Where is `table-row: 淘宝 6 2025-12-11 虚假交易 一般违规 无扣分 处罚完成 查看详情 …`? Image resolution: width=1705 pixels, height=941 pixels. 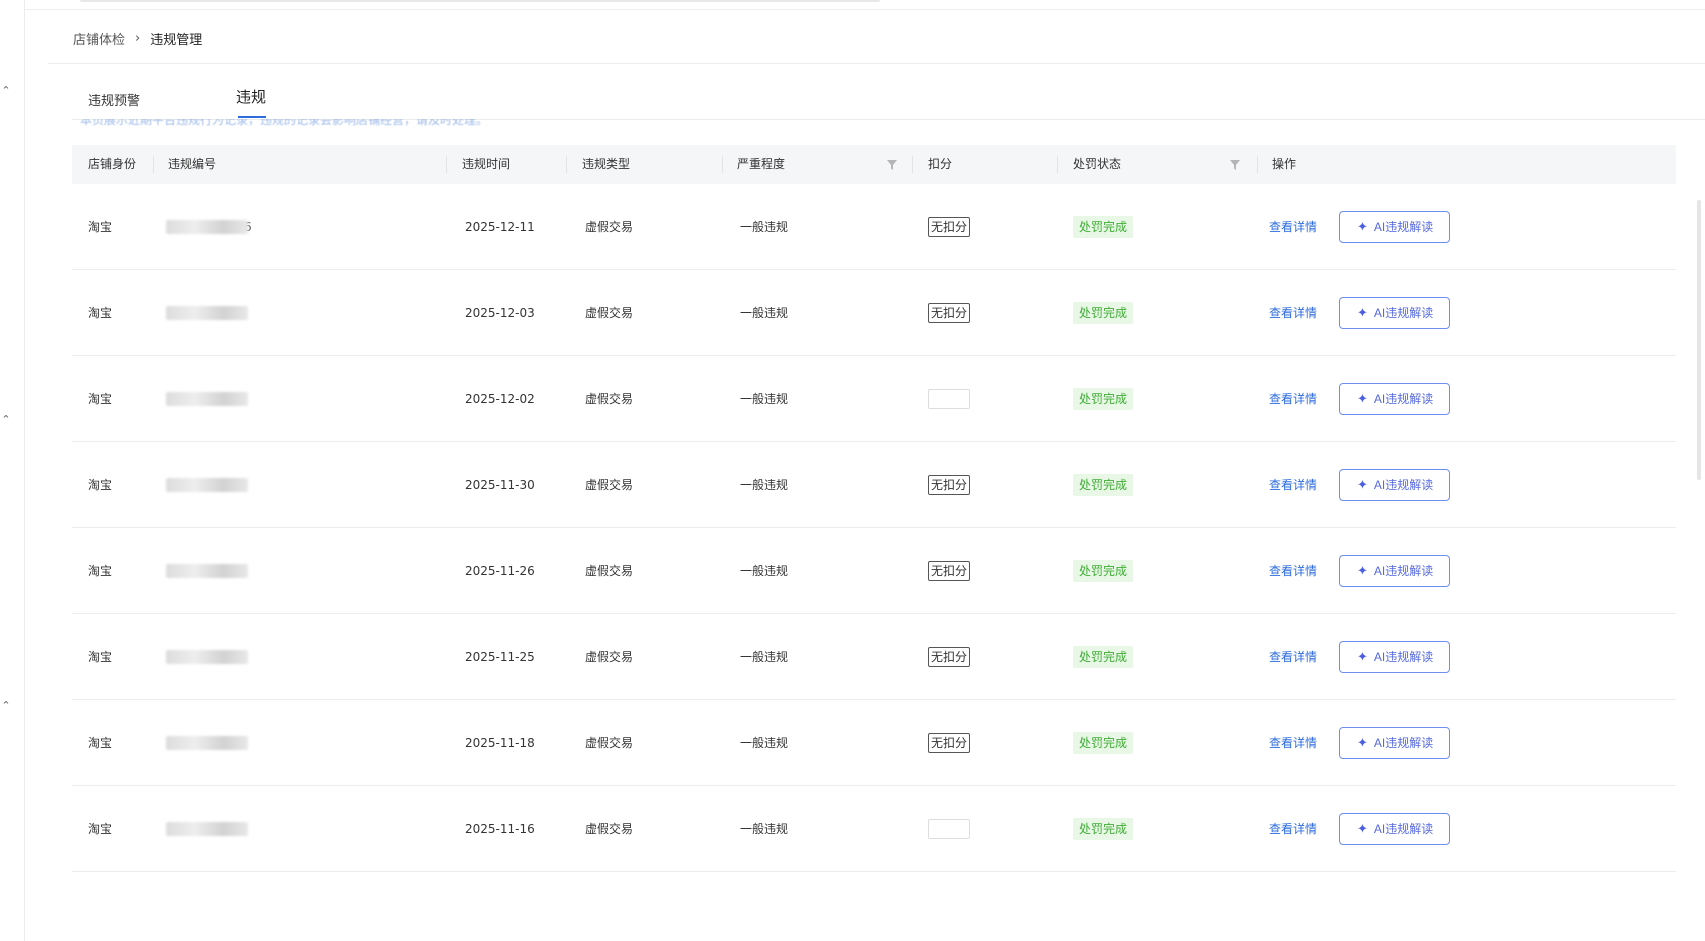 table-row: 淘宝 6 2025-12-11 虚假交易 一般违规 无扣分 处罚完成 查看详情 … is located at coordinates (874, 227).